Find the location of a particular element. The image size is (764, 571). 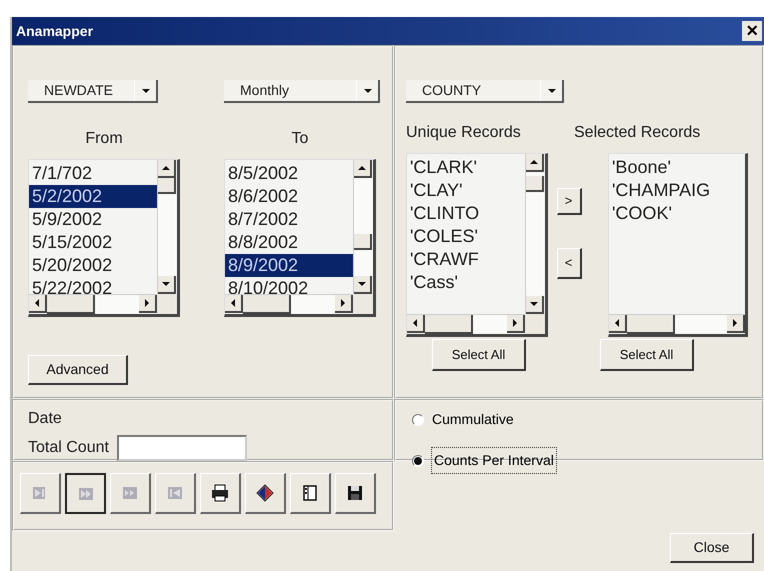

list-item: 'CLAY' is located at coordinates (466, 190).